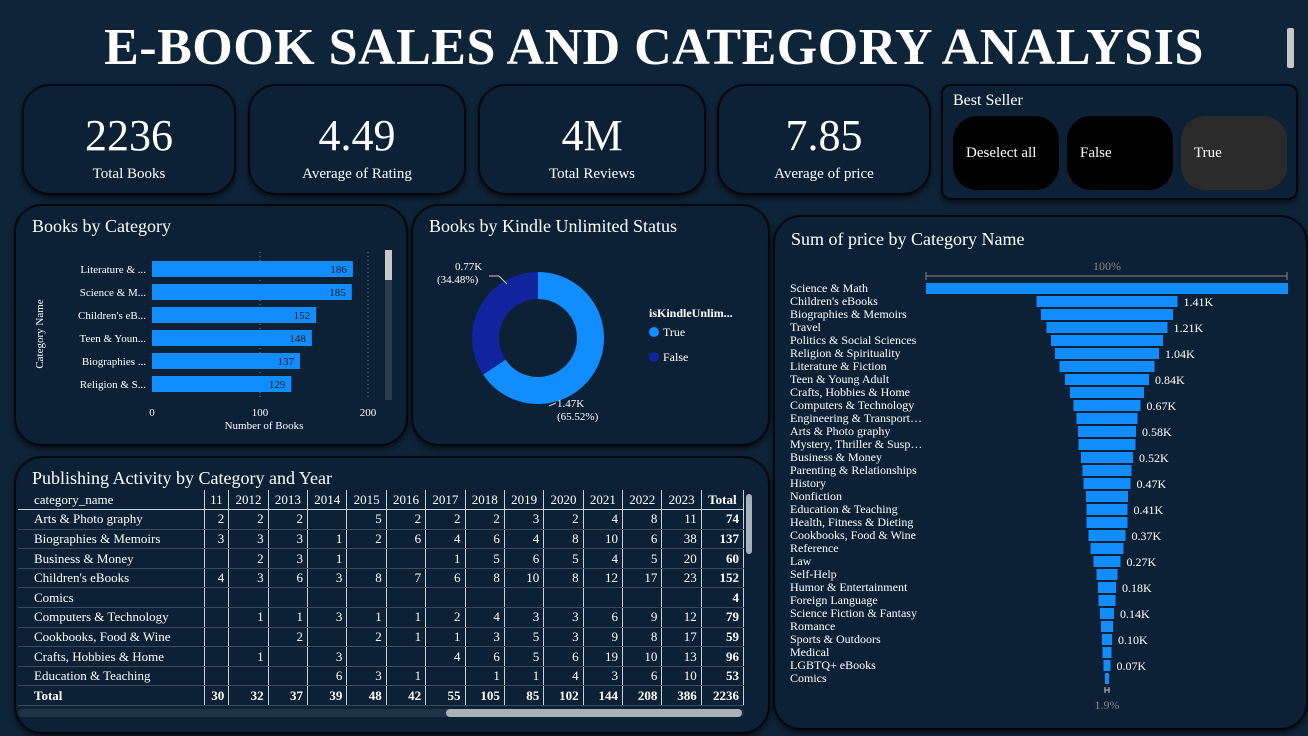 The height and width of the screenshot is (736, 1308). I want to click on scrollbar-thumb, so click(594, 713).